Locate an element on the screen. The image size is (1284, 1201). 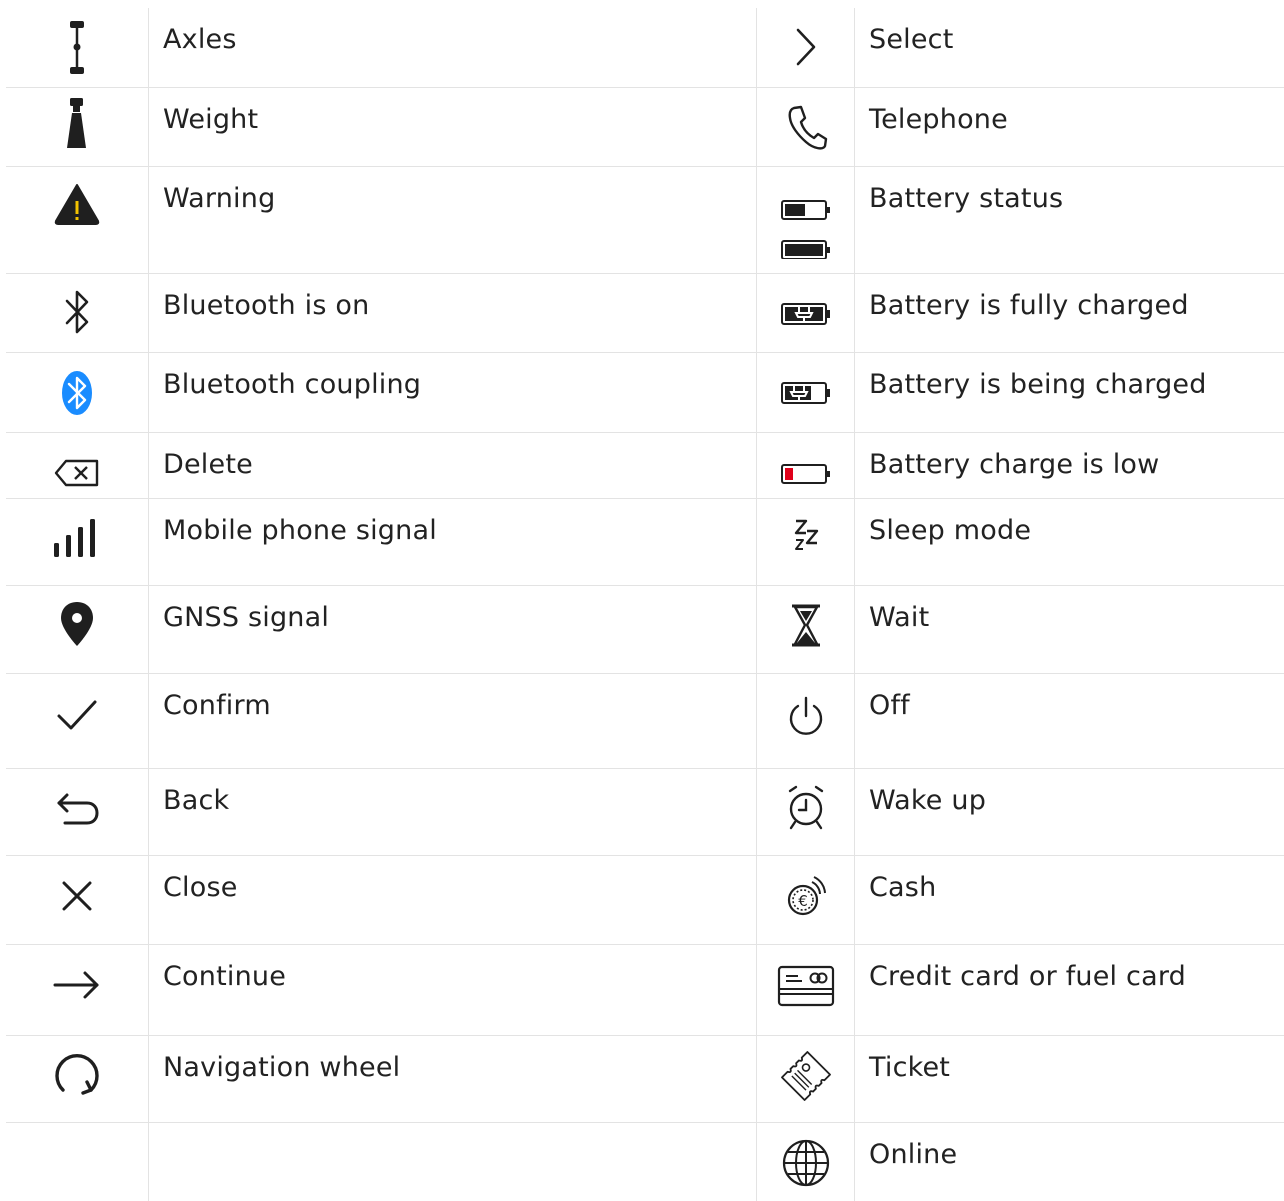
ticket-icon is located at coordinates (806, 1079).